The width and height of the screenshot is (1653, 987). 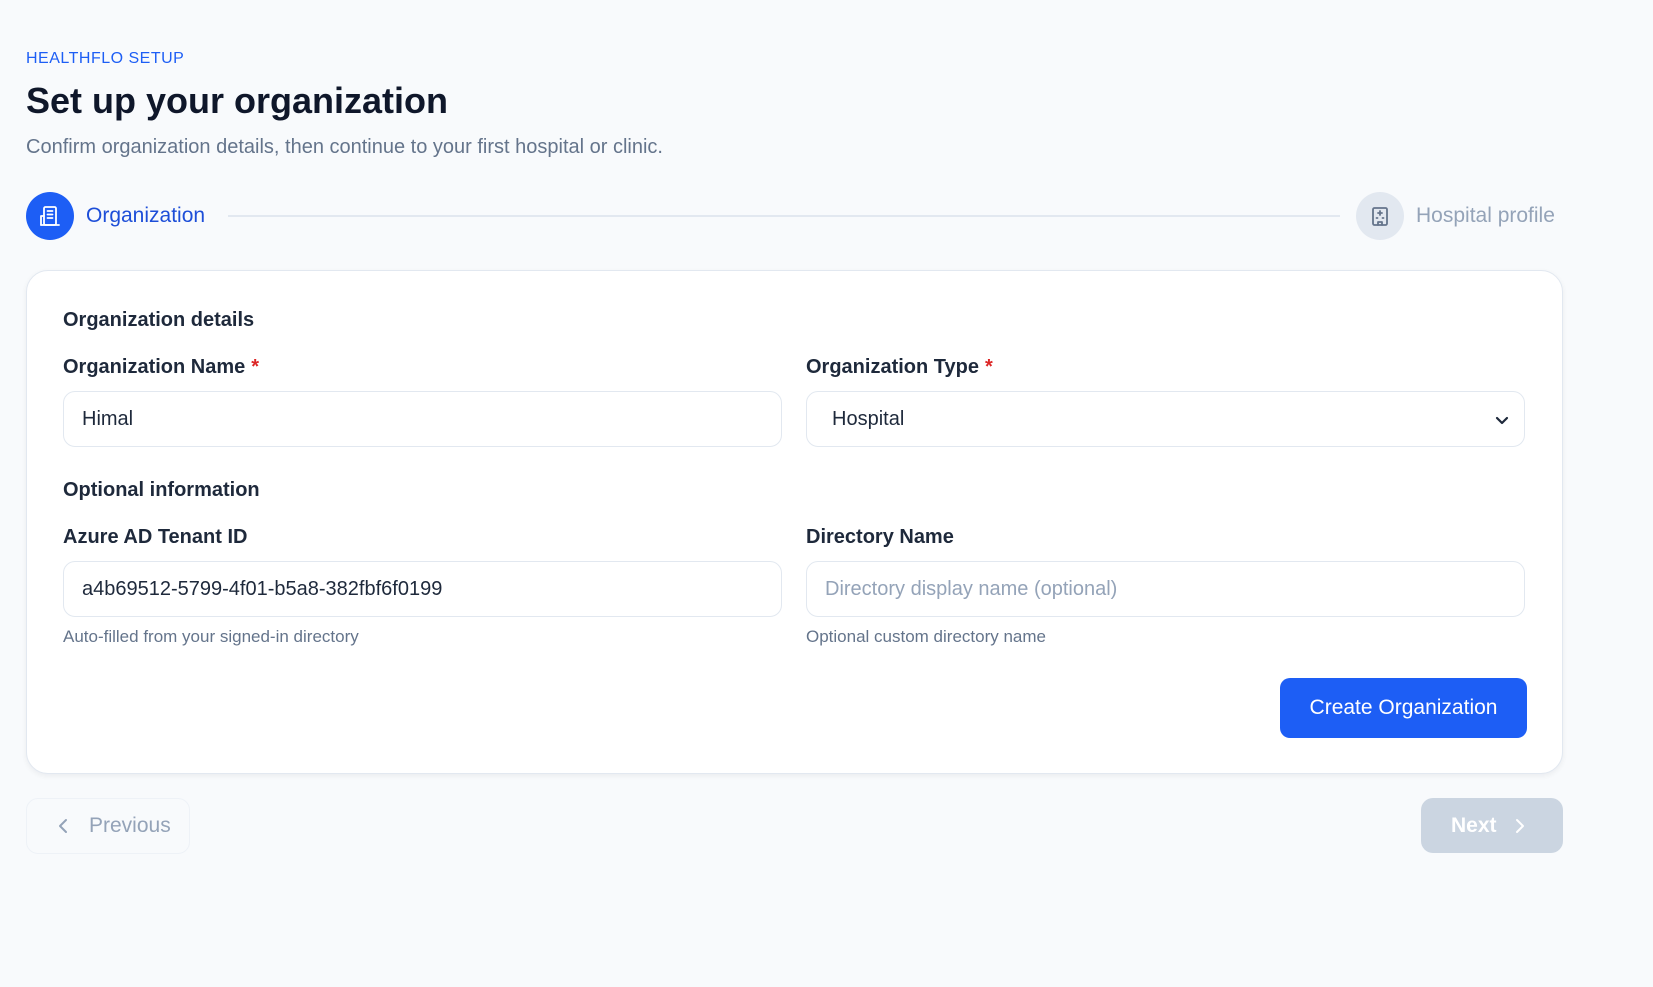 What do you see at coordinates (1165, 419) in the screenshot?
I see `org-type-select: Hospital` at bounding box center [1165, 419].